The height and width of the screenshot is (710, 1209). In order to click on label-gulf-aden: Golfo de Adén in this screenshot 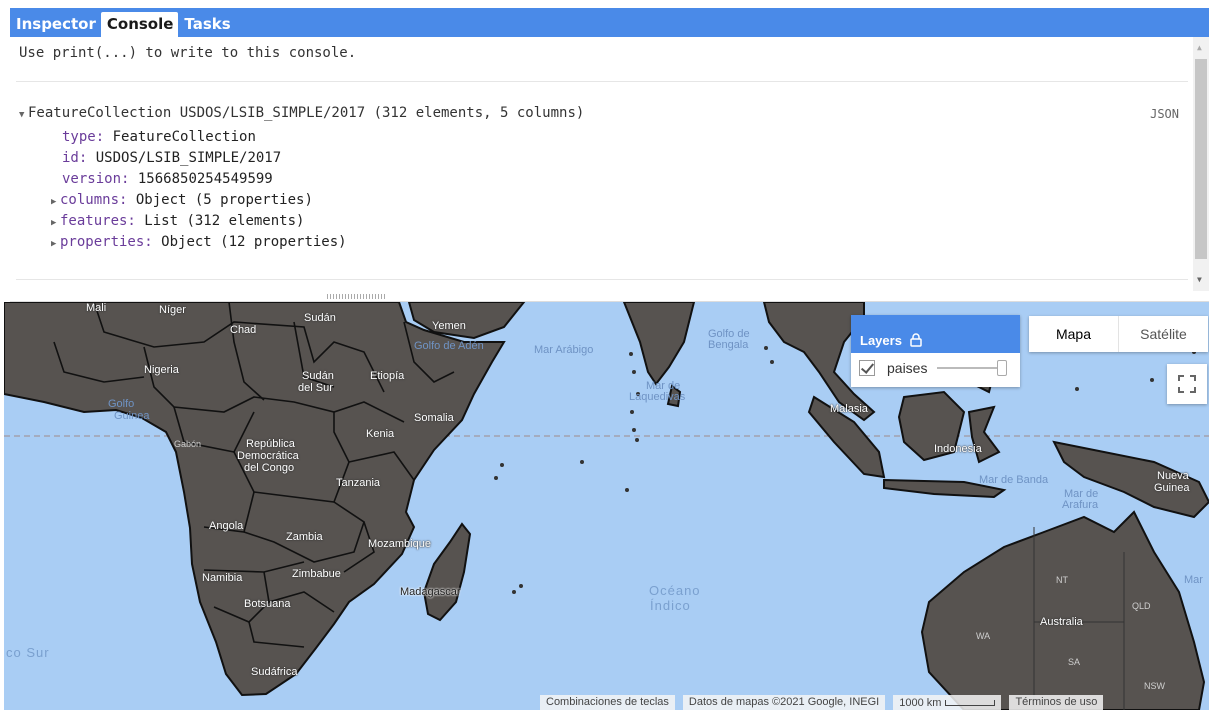, I will do `click(449, 346)`.